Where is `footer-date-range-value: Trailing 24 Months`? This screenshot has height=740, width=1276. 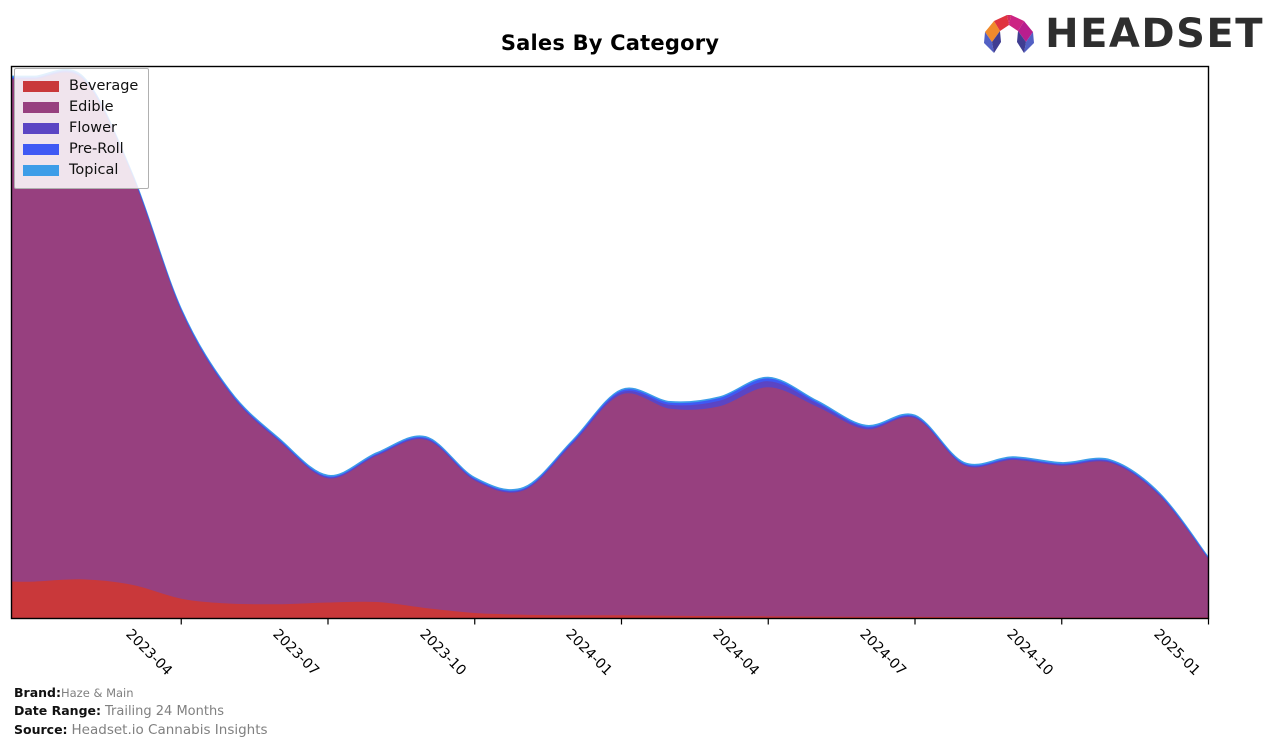
footer-date-range-value: Trailing 24 Months is located at coordinates (164, 711).